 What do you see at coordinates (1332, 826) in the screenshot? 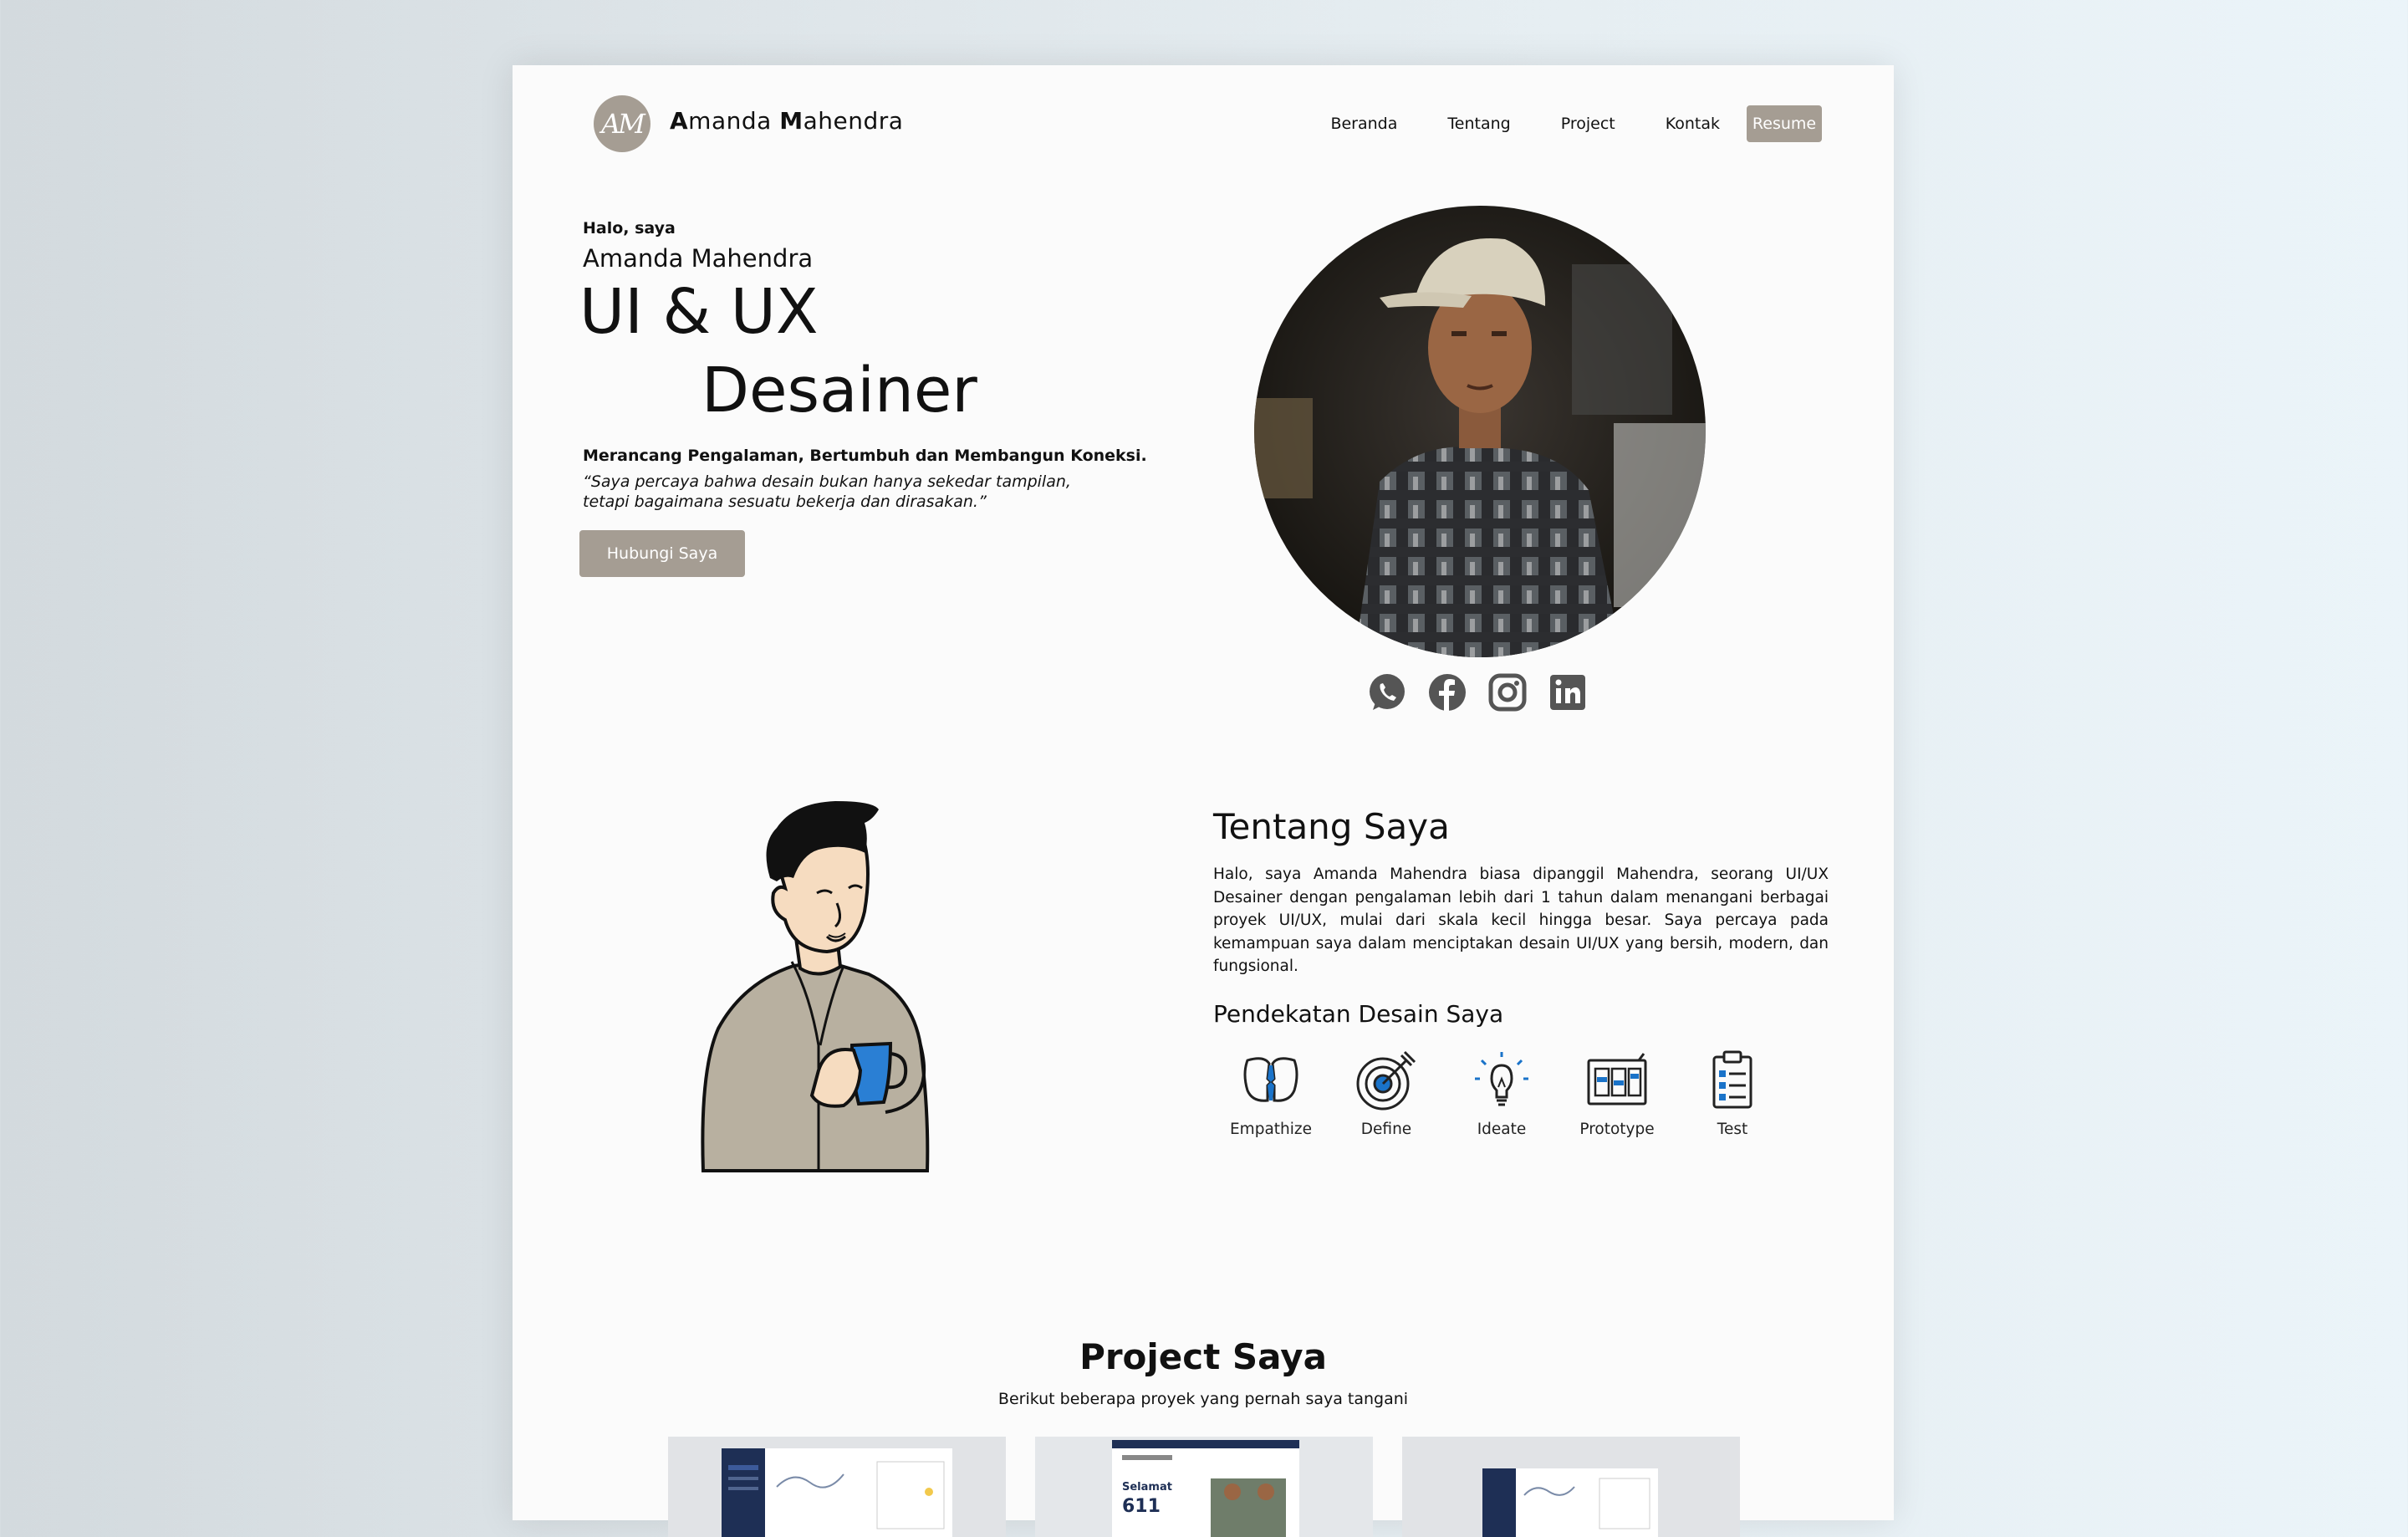
I see `about-title: Tentang Saya` at bounding box center [1332, 826].